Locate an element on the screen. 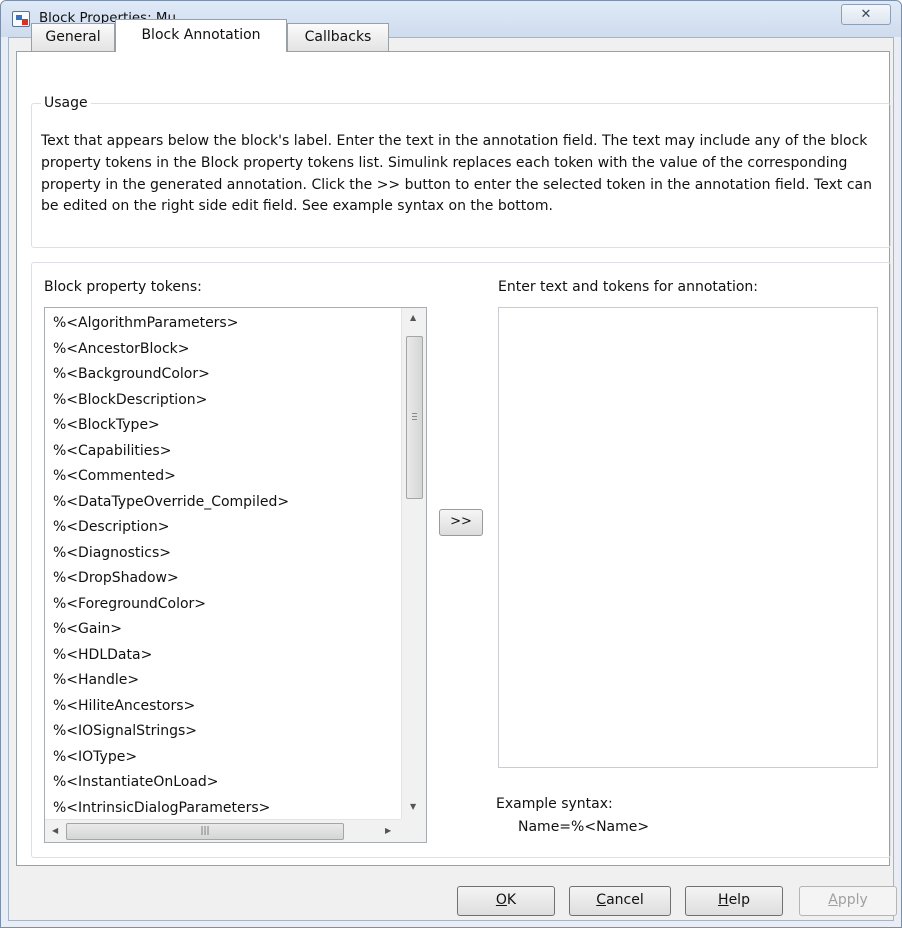 The image size is (902, 928). scroll-down-arrow-icon: ▼ is located at coordinates (413, 806).